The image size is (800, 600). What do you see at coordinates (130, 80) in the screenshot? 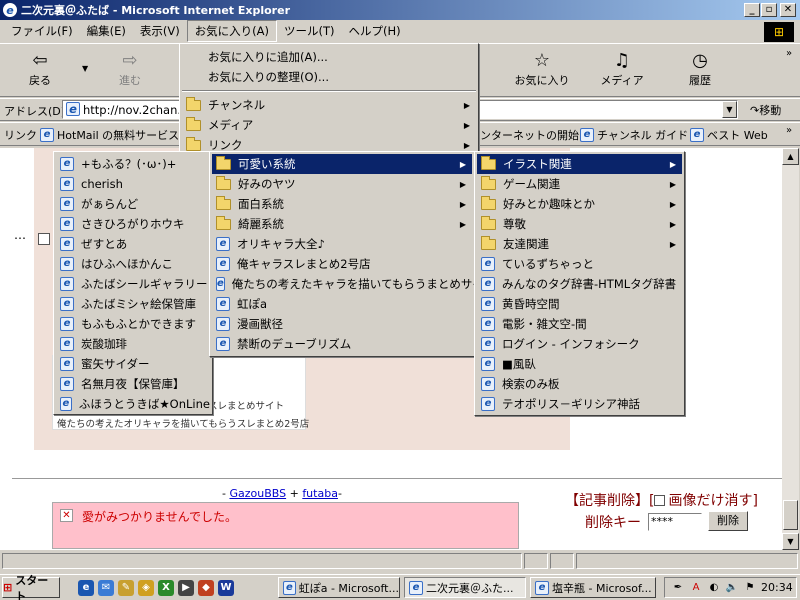
I see `forward-label: 進む` at bounding box center [130, 80].